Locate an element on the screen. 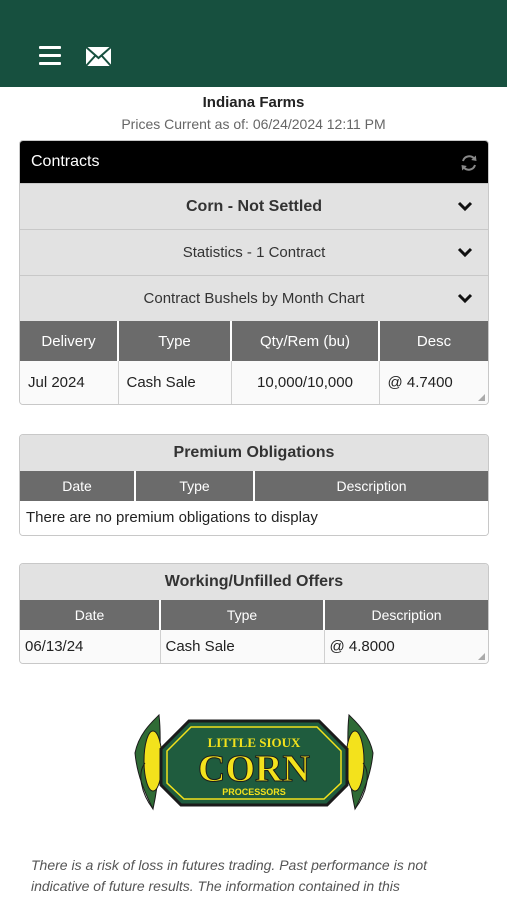 The width and height of the screenshot is (507, 900). little-sioux-corn-logo: LITTLE SIOUX CORN PROCESSORS is located at coordinates (254, 762).